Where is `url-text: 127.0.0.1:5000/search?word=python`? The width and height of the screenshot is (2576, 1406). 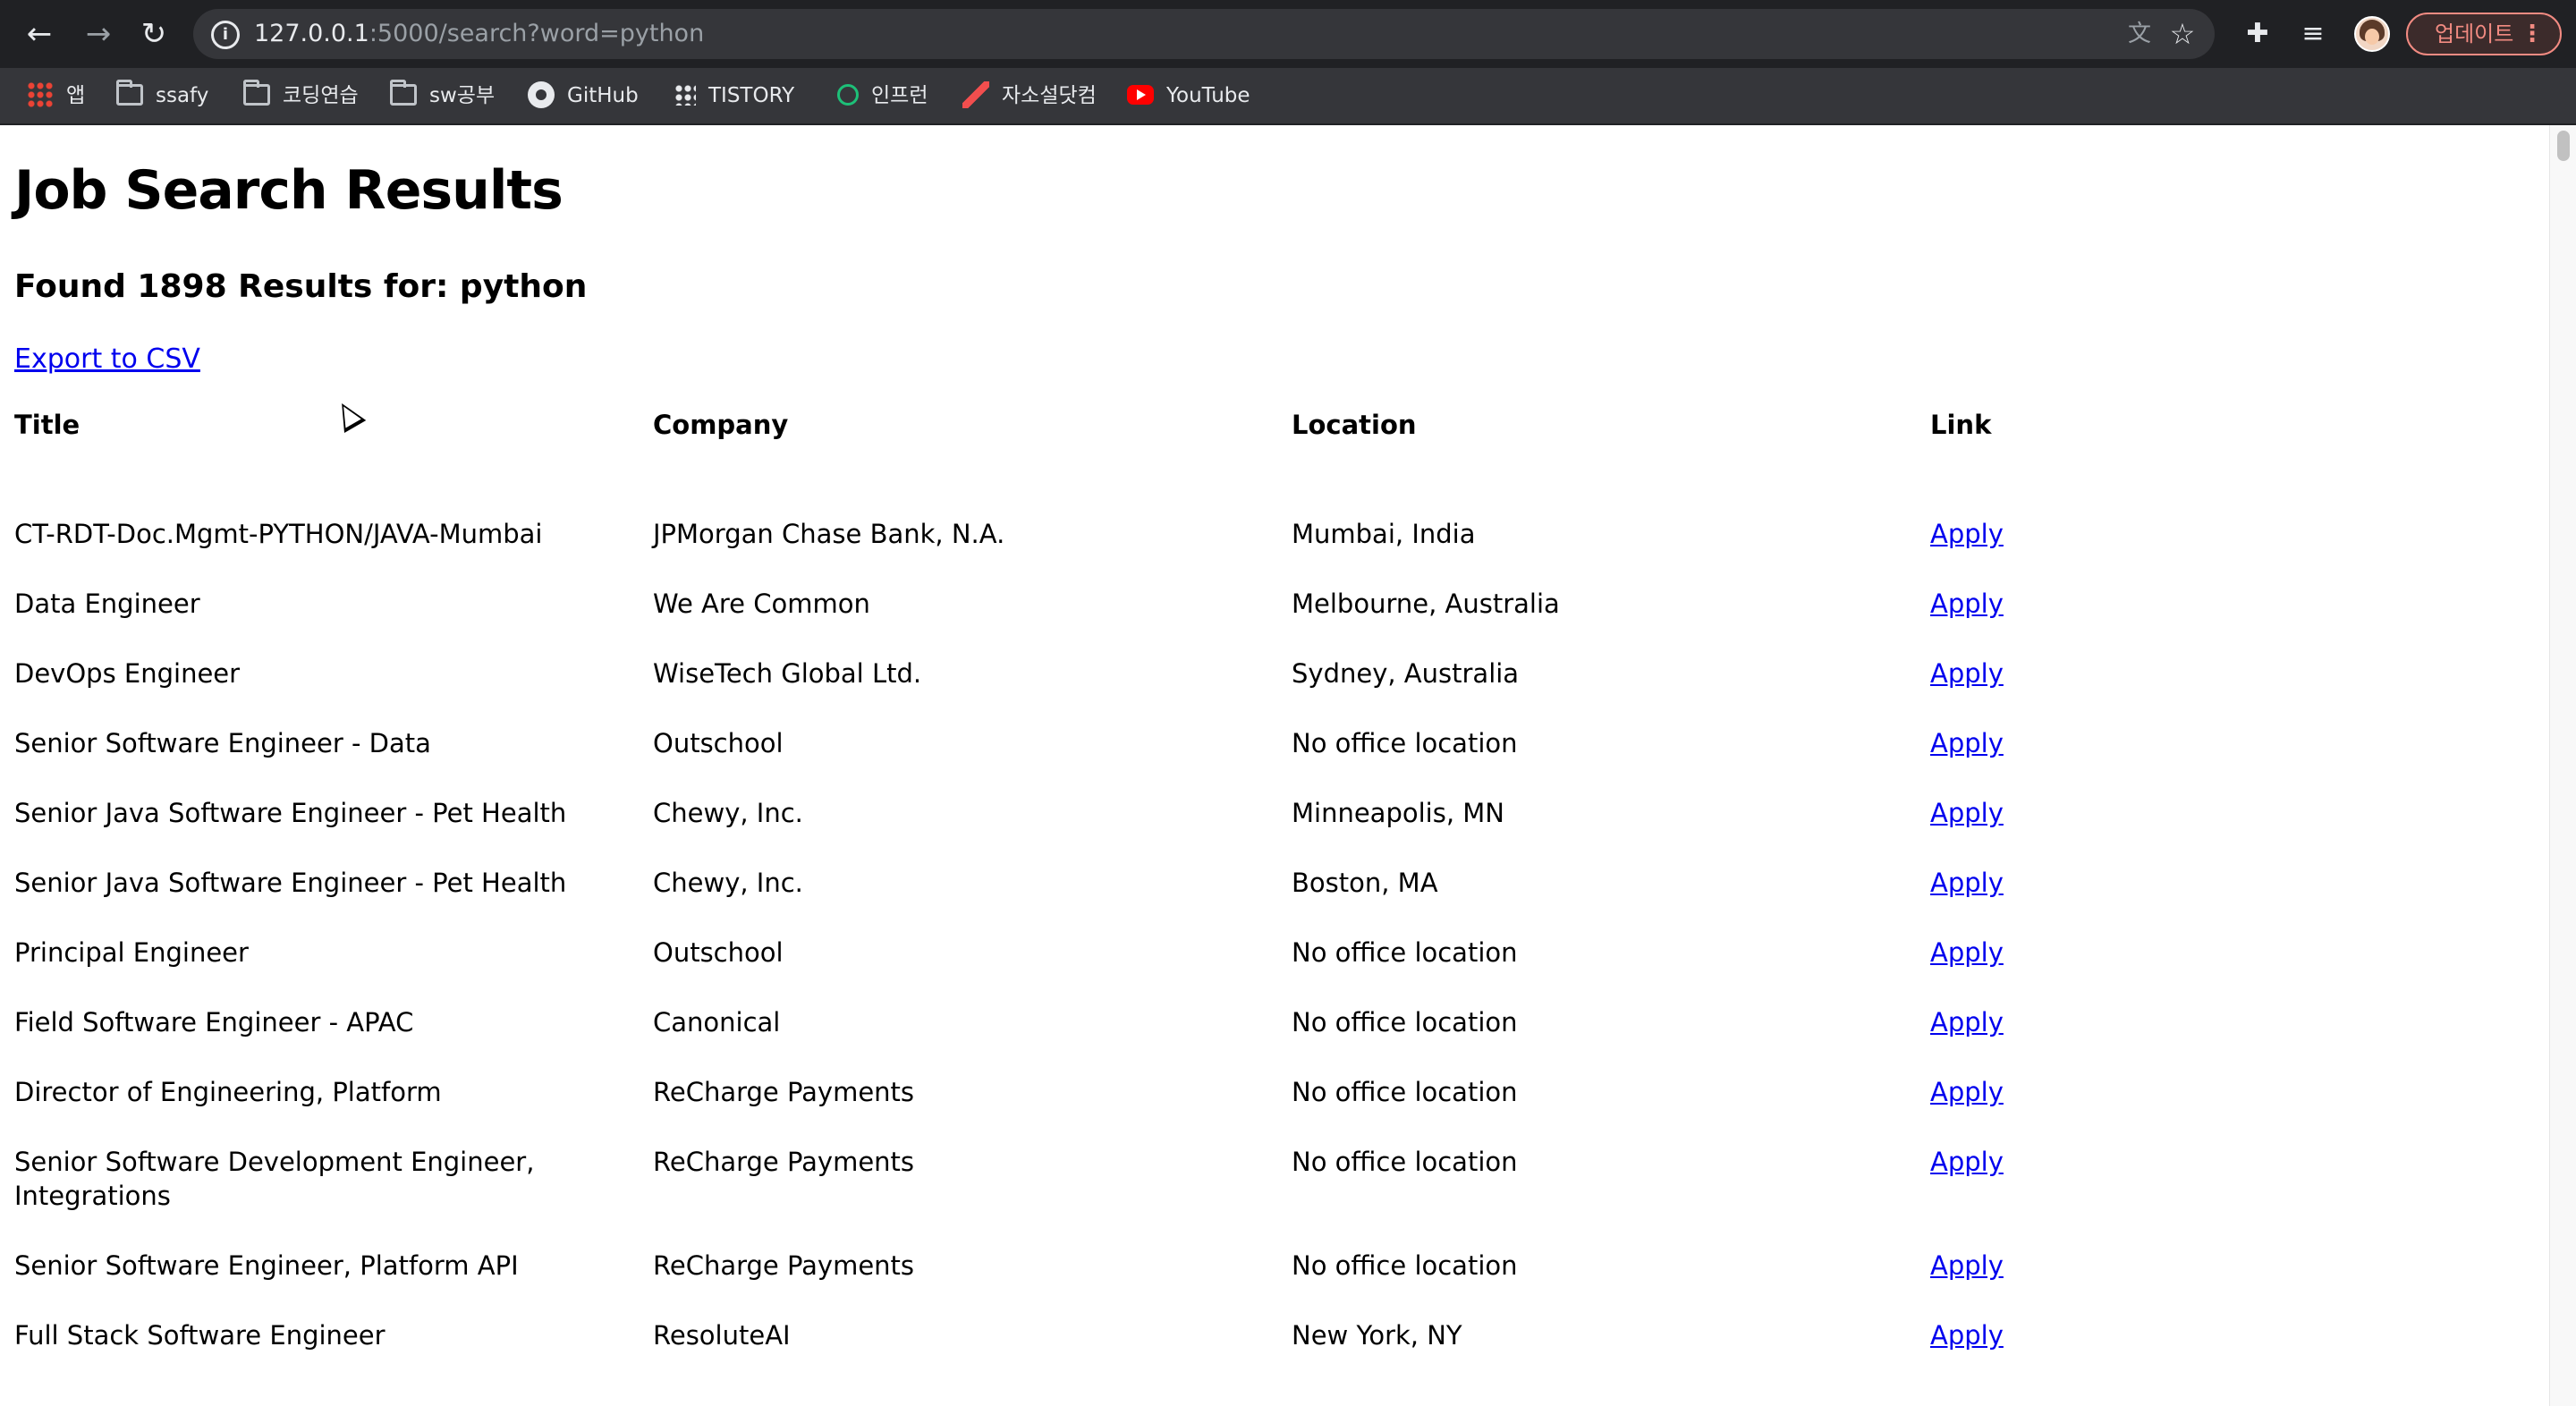
url-text: 127.0.0.1:5000/search?word=python is located at coordinates (479, 34).